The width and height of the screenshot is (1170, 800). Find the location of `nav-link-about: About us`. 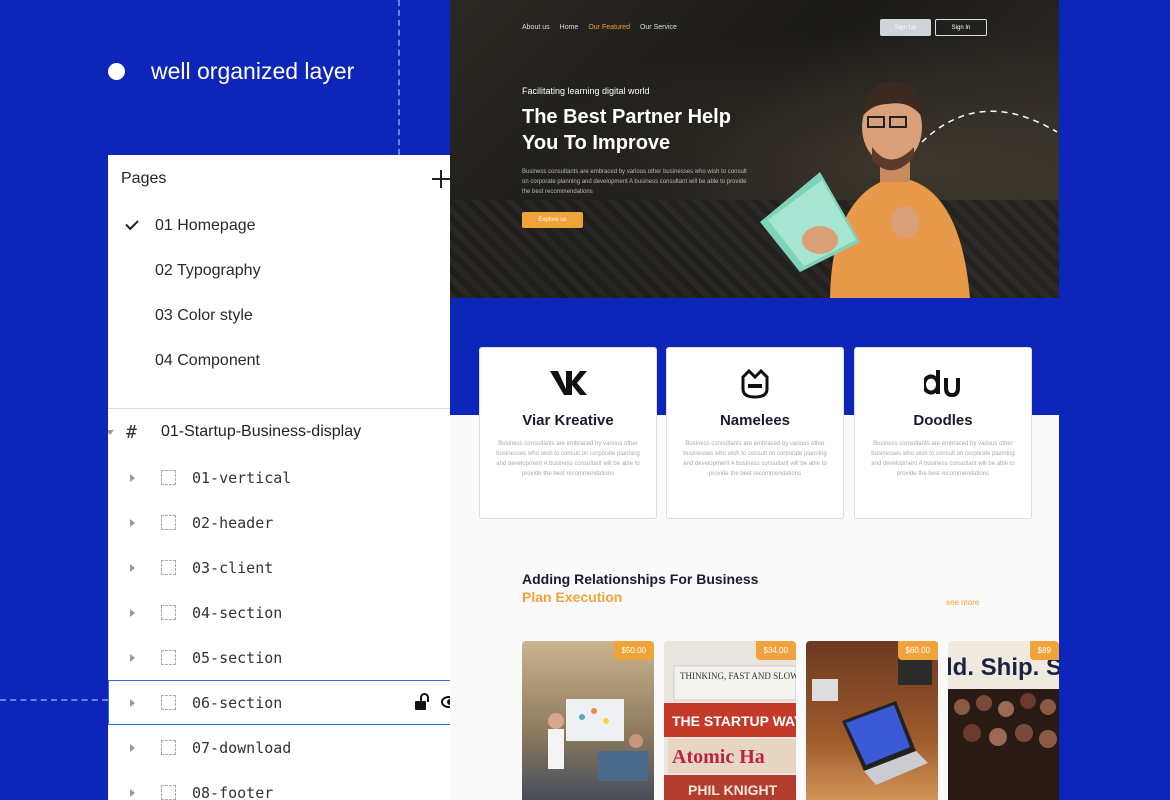

nav-link-about: About us is located at coordinates (536, 27).